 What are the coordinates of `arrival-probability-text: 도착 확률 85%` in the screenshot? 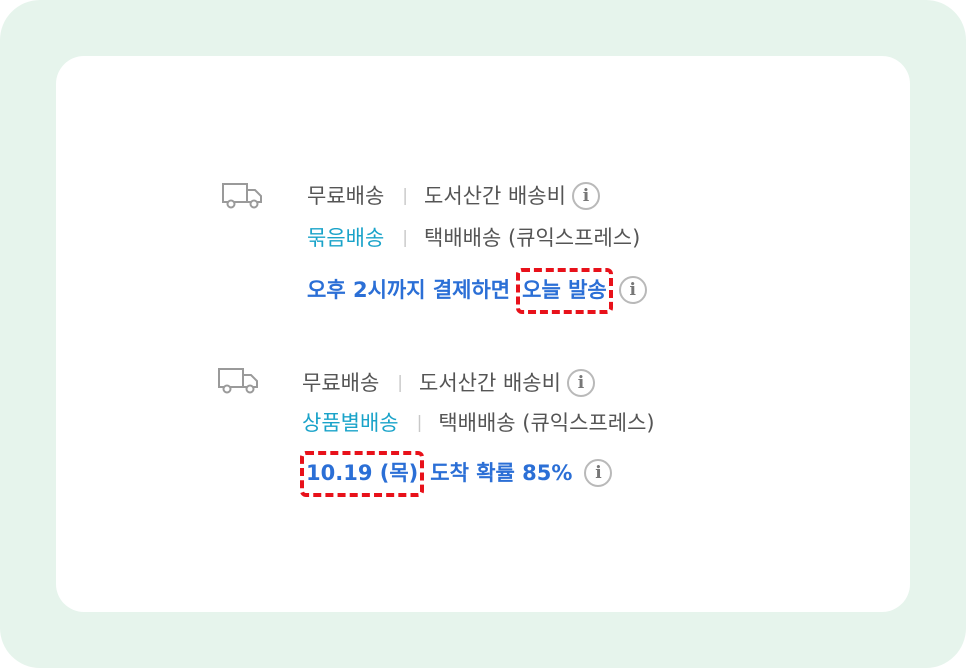 It's located at (501, 472).